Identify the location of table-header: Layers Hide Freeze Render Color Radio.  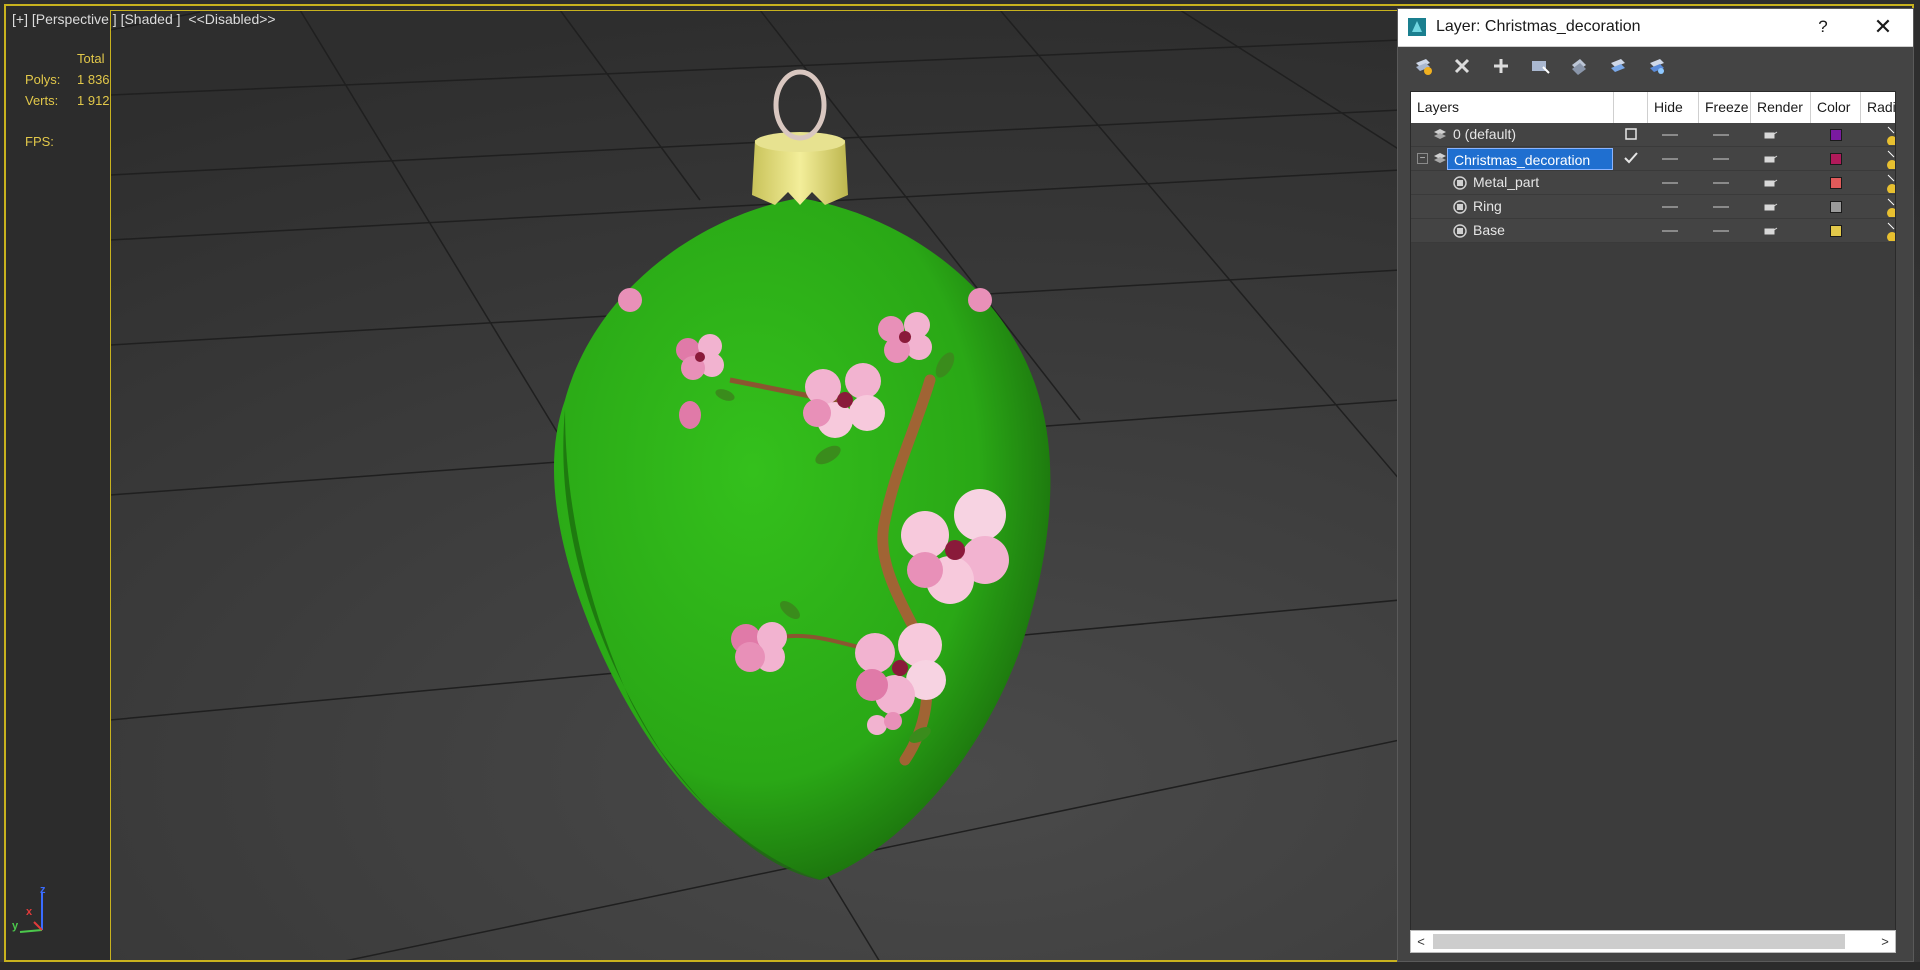
(1653, 108).